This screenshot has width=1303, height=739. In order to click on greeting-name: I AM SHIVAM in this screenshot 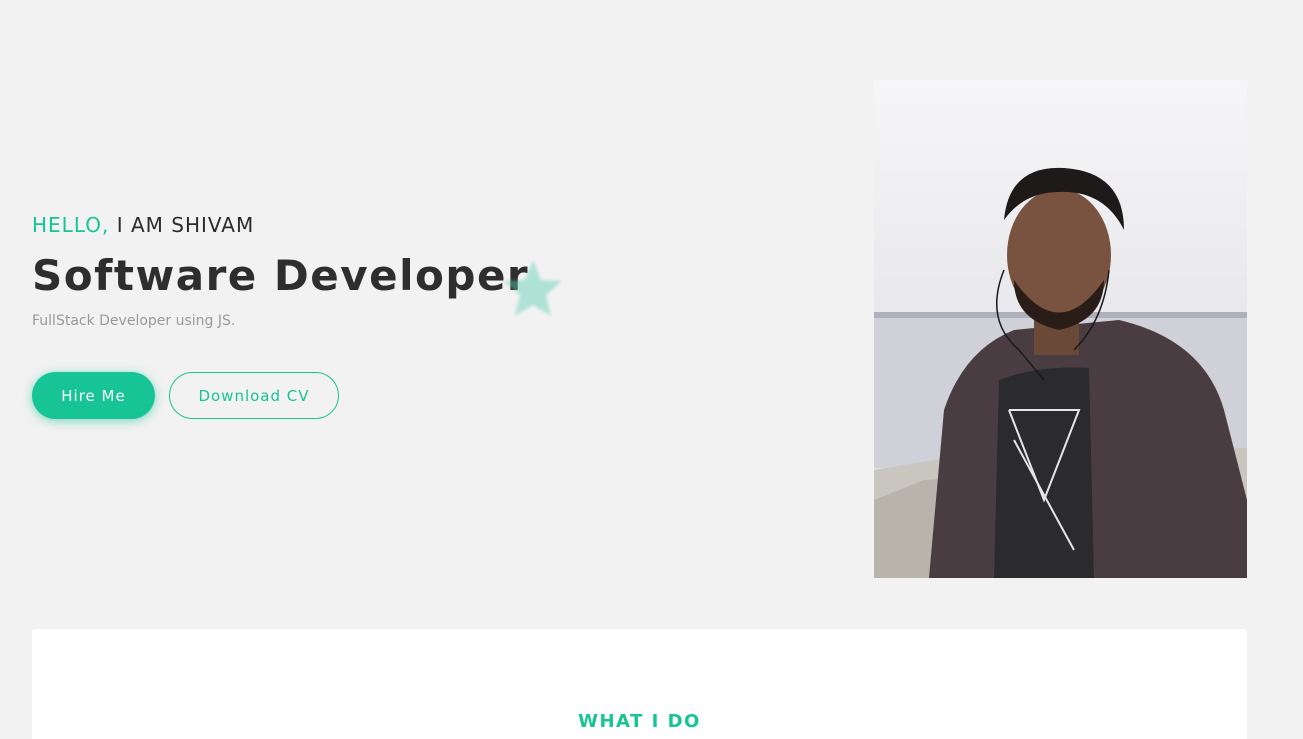, I will do `click(182, 225)`.